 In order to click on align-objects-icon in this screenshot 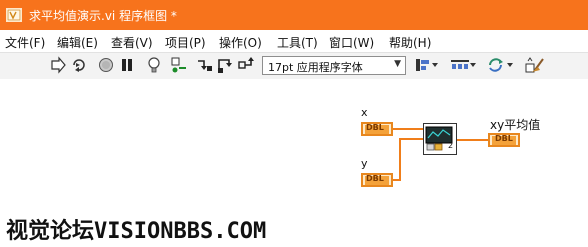, I will do `click(427, 65)`.